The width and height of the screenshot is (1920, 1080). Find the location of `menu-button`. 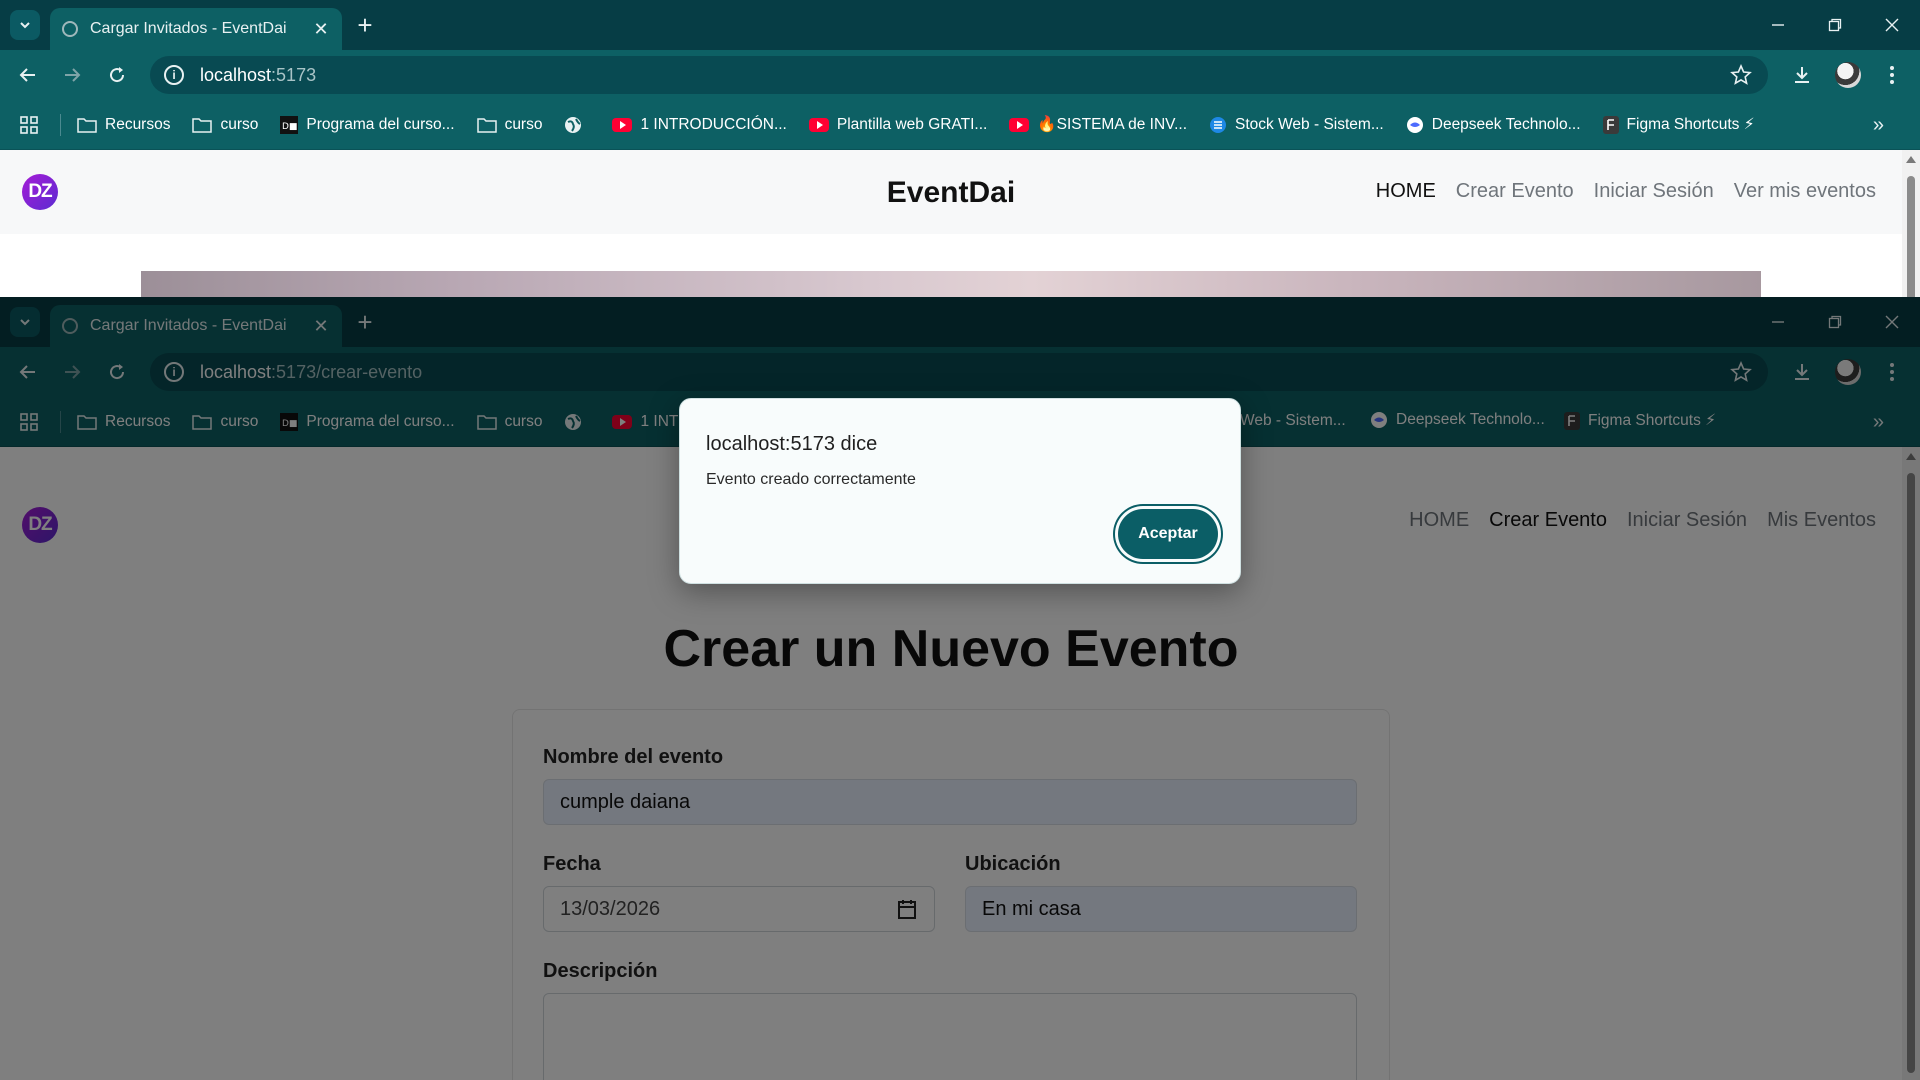

menu-button is located at coordinates (1892, 75).